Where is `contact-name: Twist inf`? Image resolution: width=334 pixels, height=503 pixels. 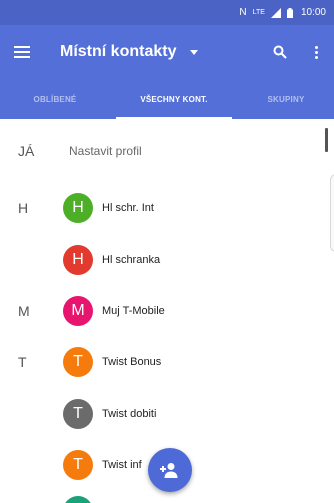 contact-name: Twist inf is located at coordinates (122, 465).